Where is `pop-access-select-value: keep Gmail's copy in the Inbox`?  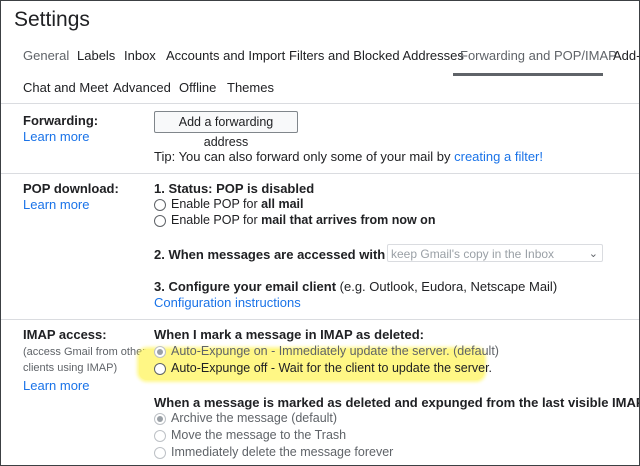 pop-access-select-value: keep Gmail's copy in the Inbox is located at coordinates (473, 254).